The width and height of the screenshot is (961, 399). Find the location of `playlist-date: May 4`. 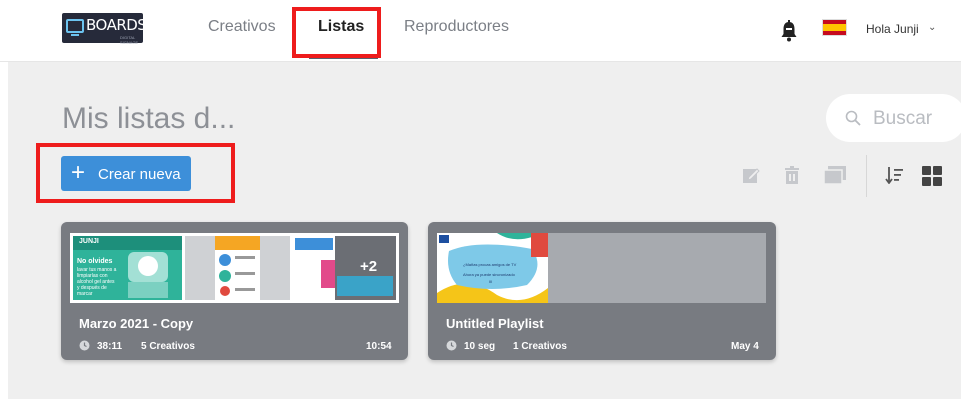

playlist-date: May 4 is located at coordinates (745, 346).